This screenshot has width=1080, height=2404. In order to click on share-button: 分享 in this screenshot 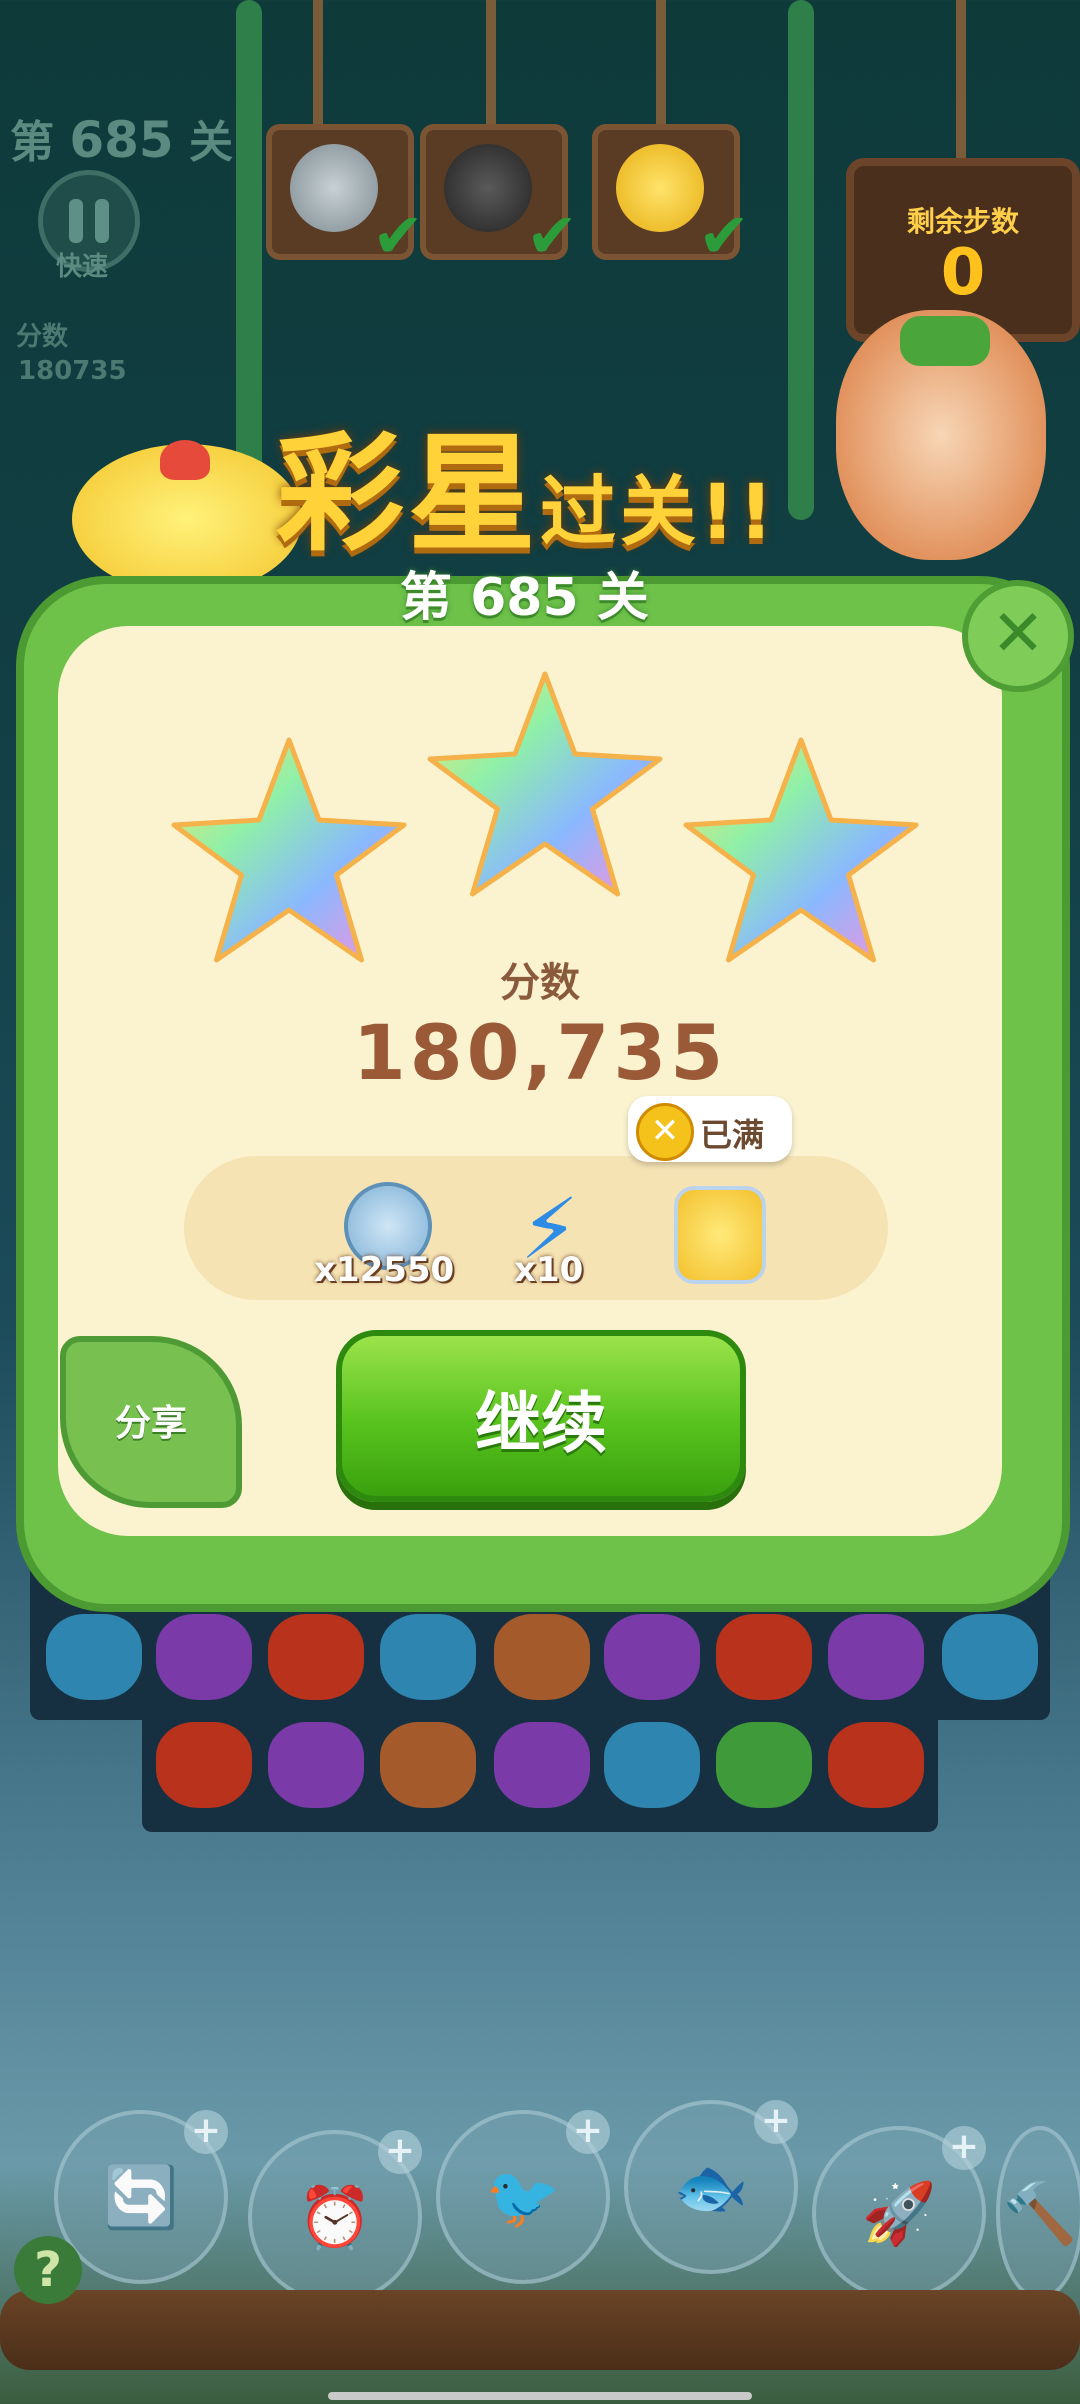, I will do `click(151, 1422)`.